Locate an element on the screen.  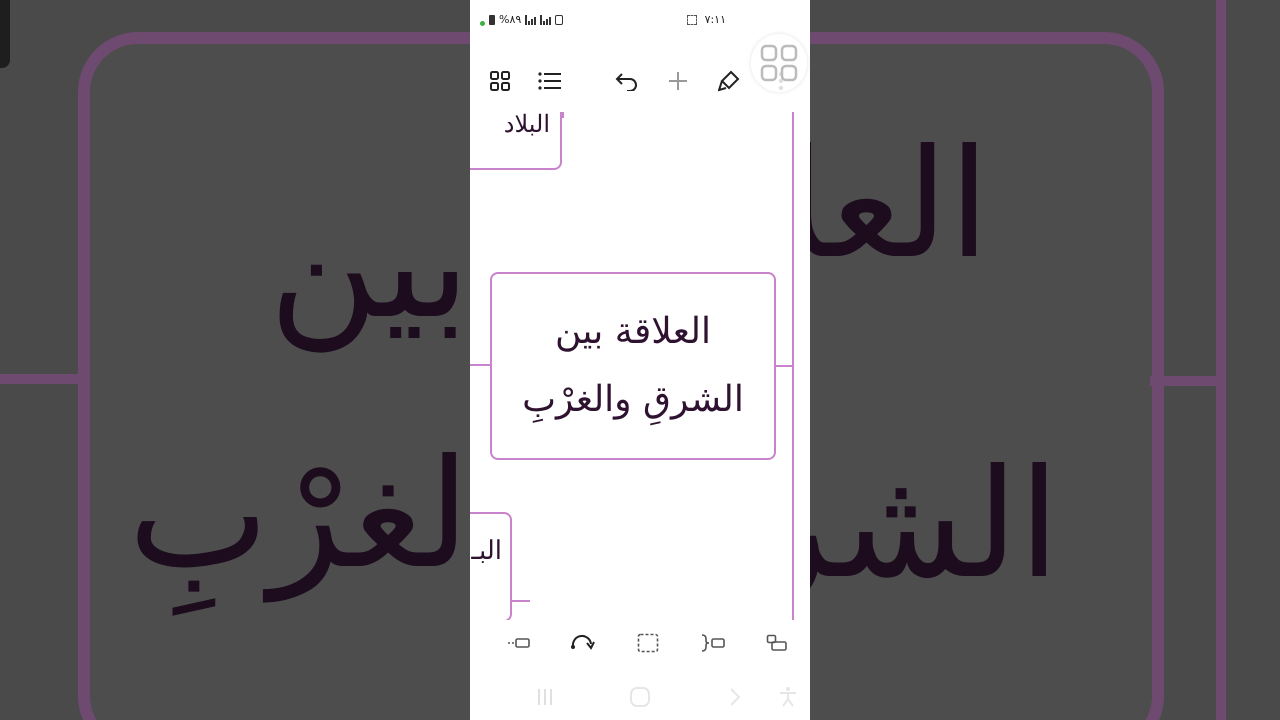
bg-text-right-line1: العلا is located at coordinates (900, 205).